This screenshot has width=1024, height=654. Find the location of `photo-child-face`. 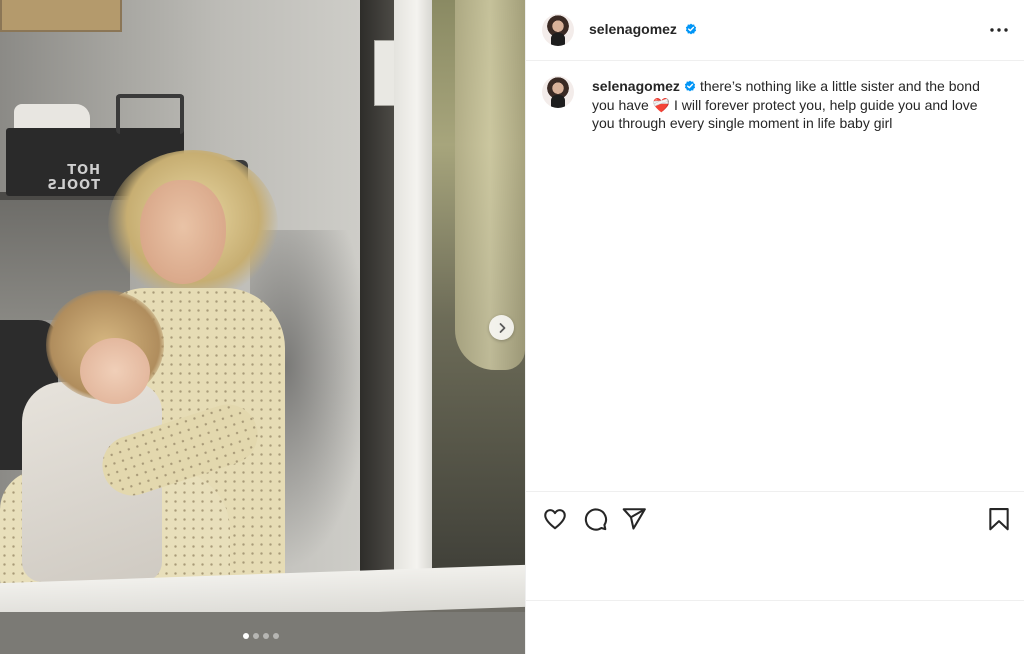

photo-child-face is located at coordinates (115, 371).